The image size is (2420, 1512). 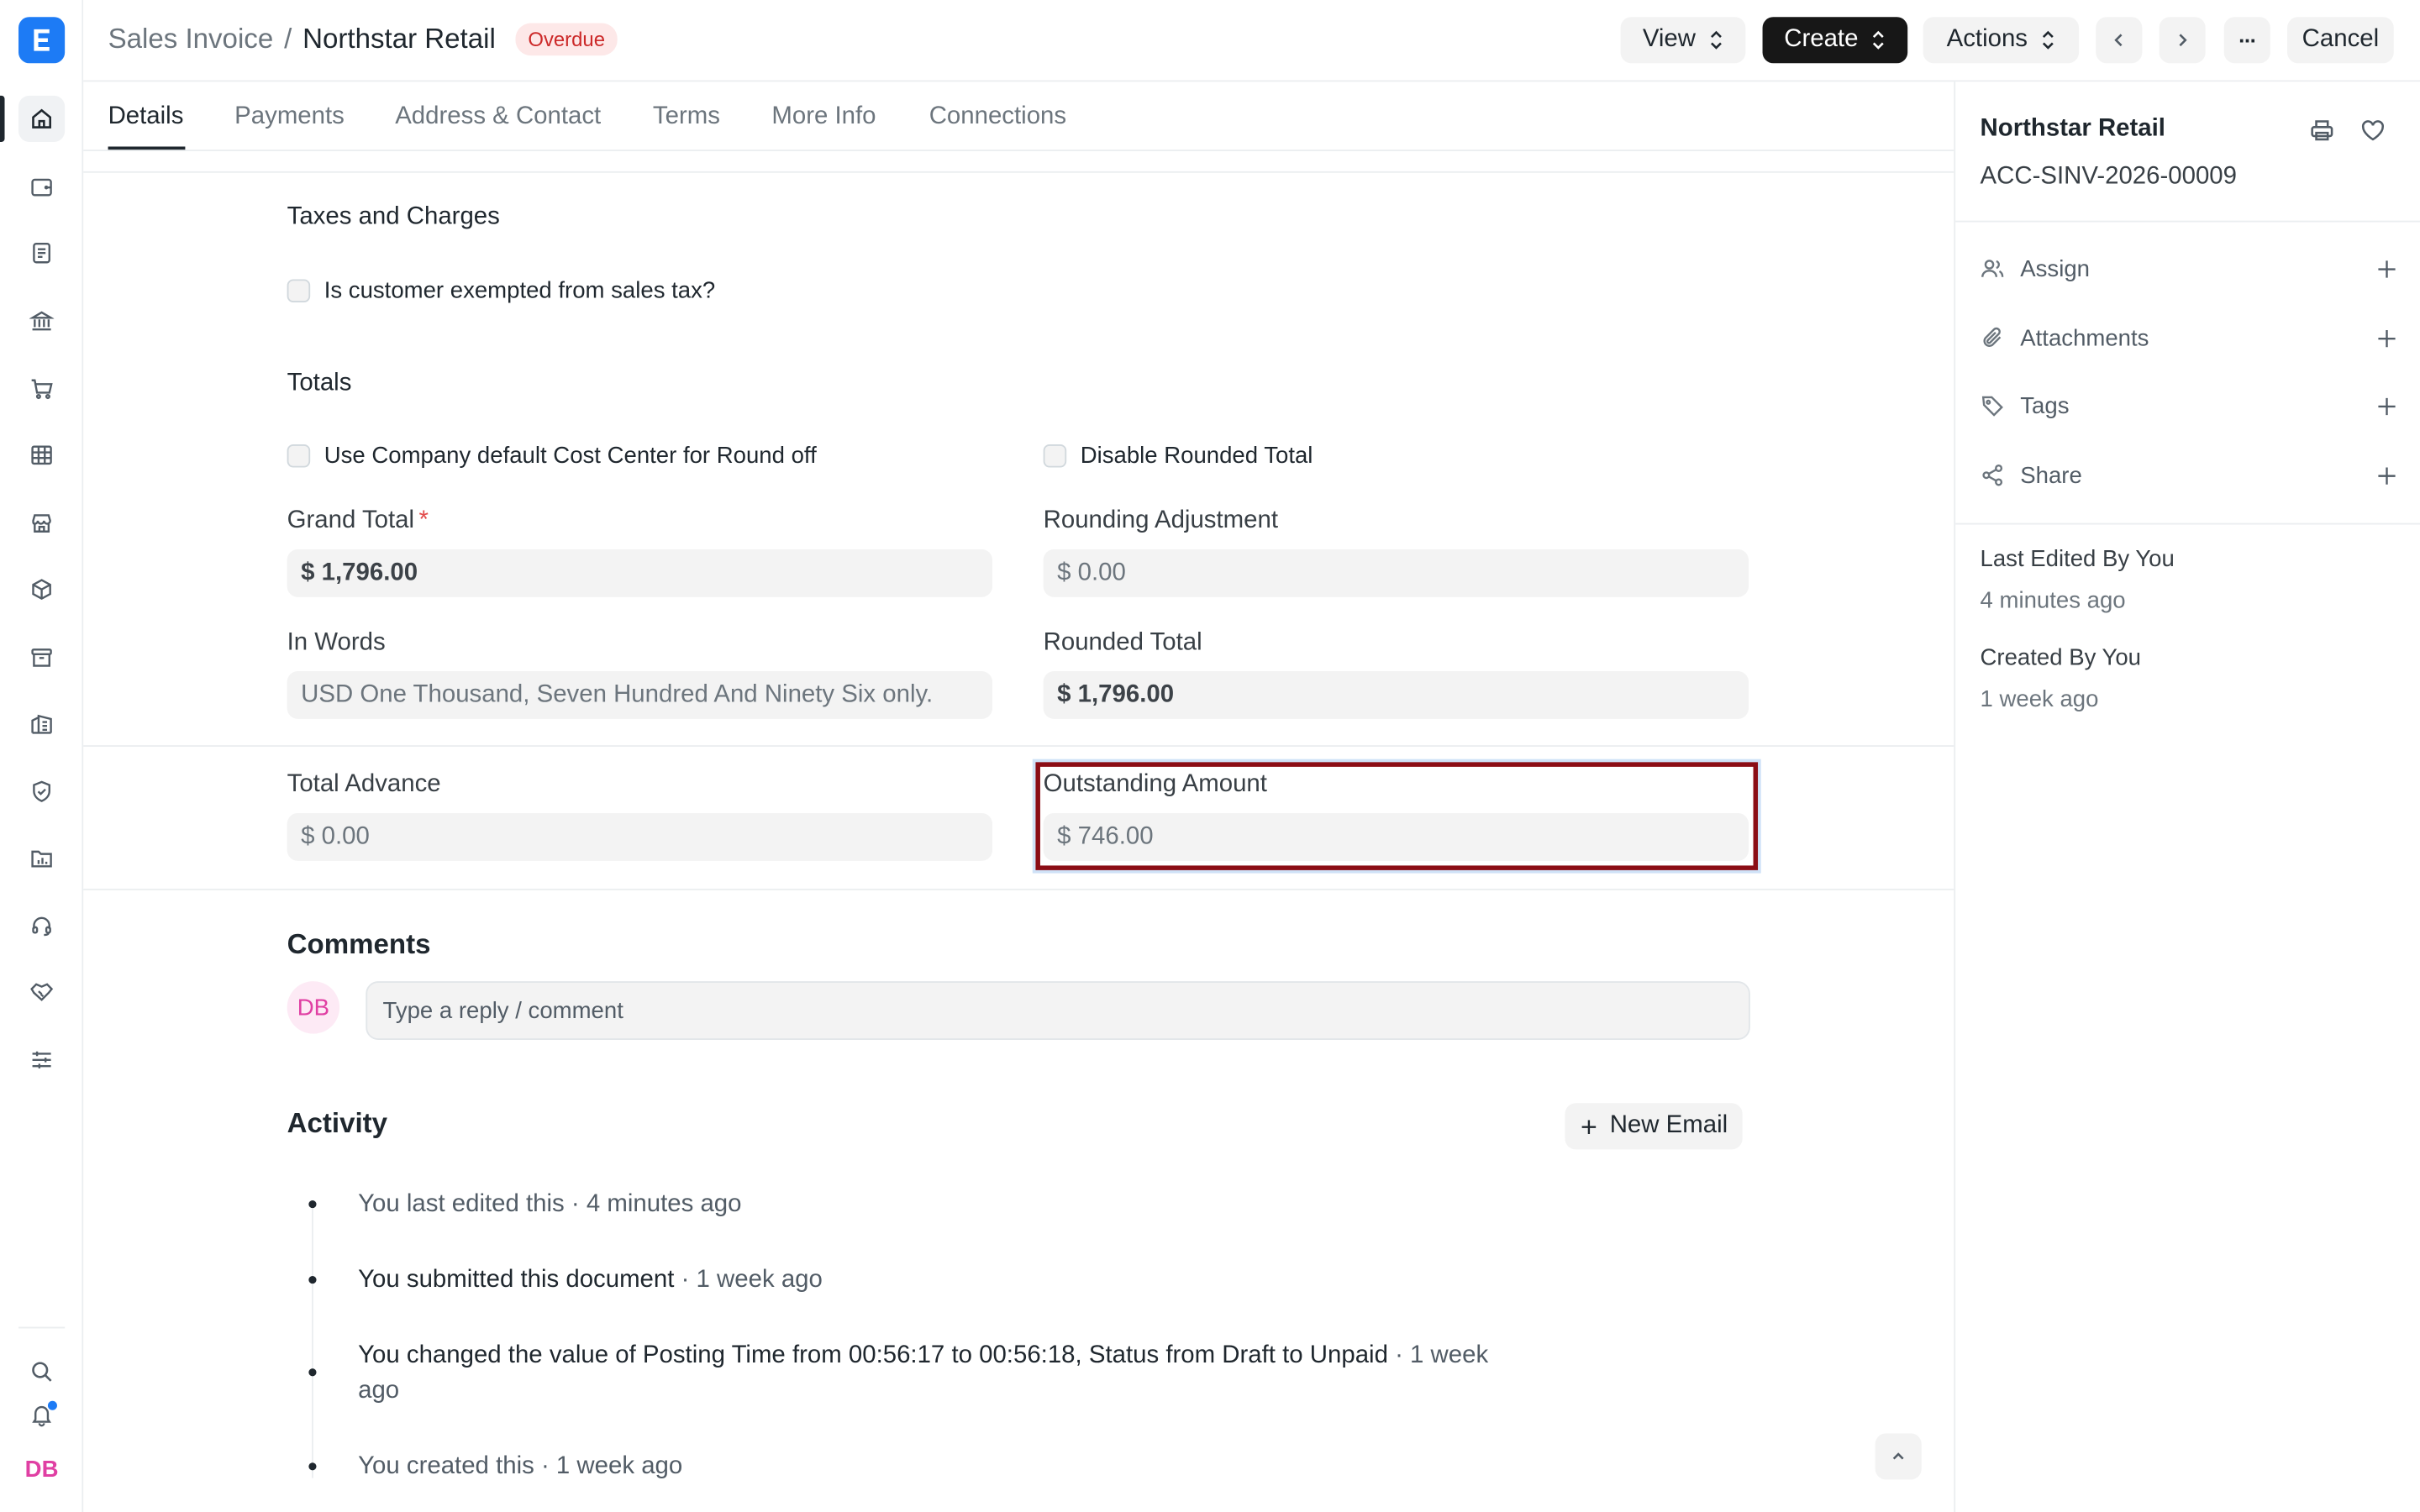 What do you see at coordinates (52, 1405) in the screenshot?
I see `notification-dot` at bounding box center [52, 1405].